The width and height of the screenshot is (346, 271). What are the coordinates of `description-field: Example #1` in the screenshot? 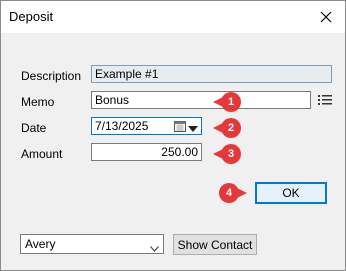 It's located at (211, 74).